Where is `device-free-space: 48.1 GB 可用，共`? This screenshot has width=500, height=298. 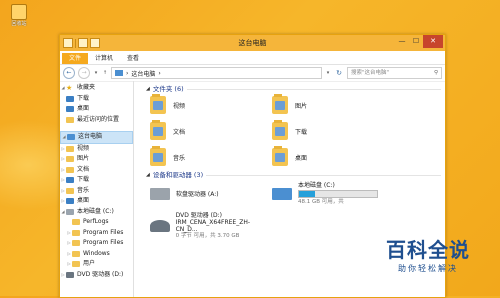 device-free-space: 48.1 GB 可用，共 is located at coordinates (321, 202).